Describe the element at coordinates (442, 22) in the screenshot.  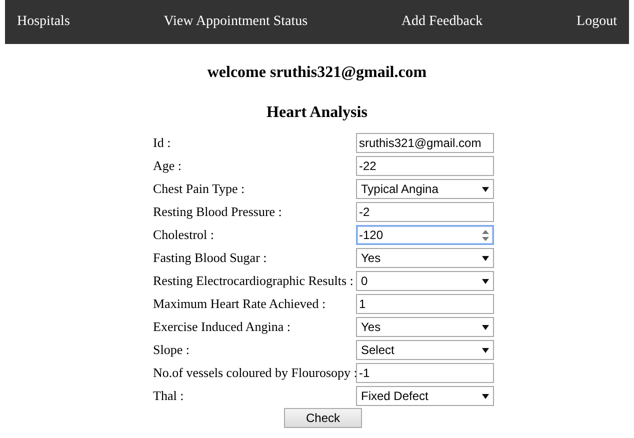
I see `nav-link: Add Feedback` at that location.